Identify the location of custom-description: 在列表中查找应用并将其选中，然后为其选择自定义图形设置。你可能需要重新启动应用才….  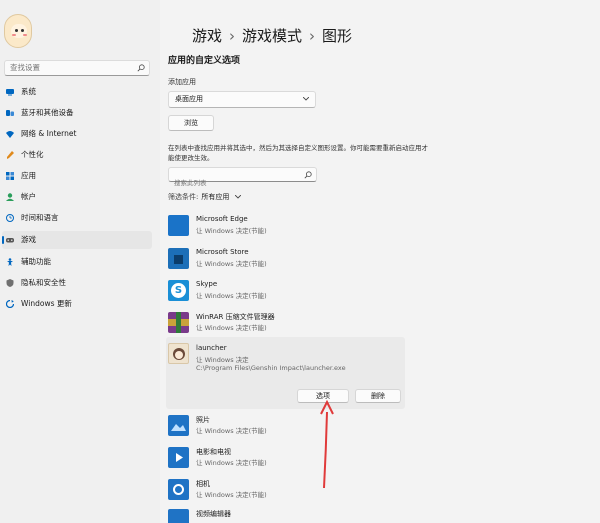
(298, 153).